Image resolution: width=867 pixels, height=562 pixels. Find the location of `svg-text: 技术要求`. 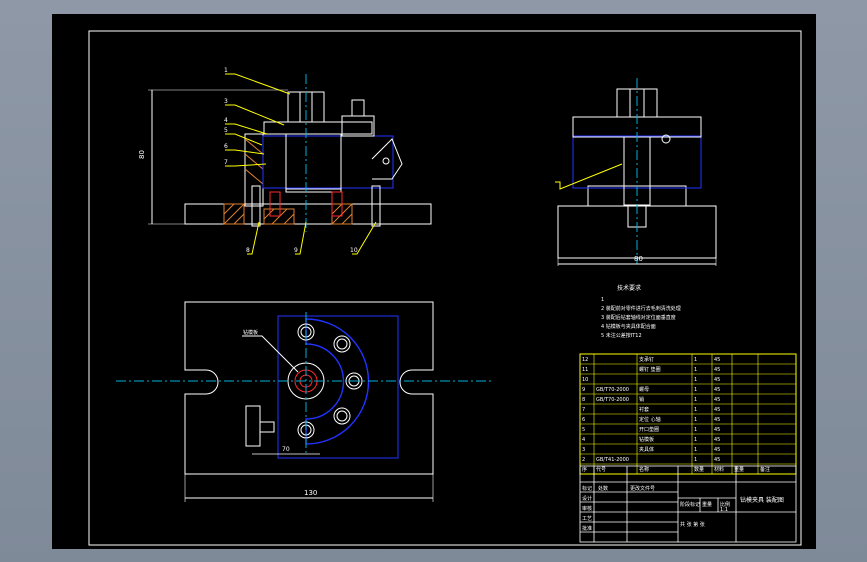

svg-text: 技术要求 is located at coordinates (629, 288).